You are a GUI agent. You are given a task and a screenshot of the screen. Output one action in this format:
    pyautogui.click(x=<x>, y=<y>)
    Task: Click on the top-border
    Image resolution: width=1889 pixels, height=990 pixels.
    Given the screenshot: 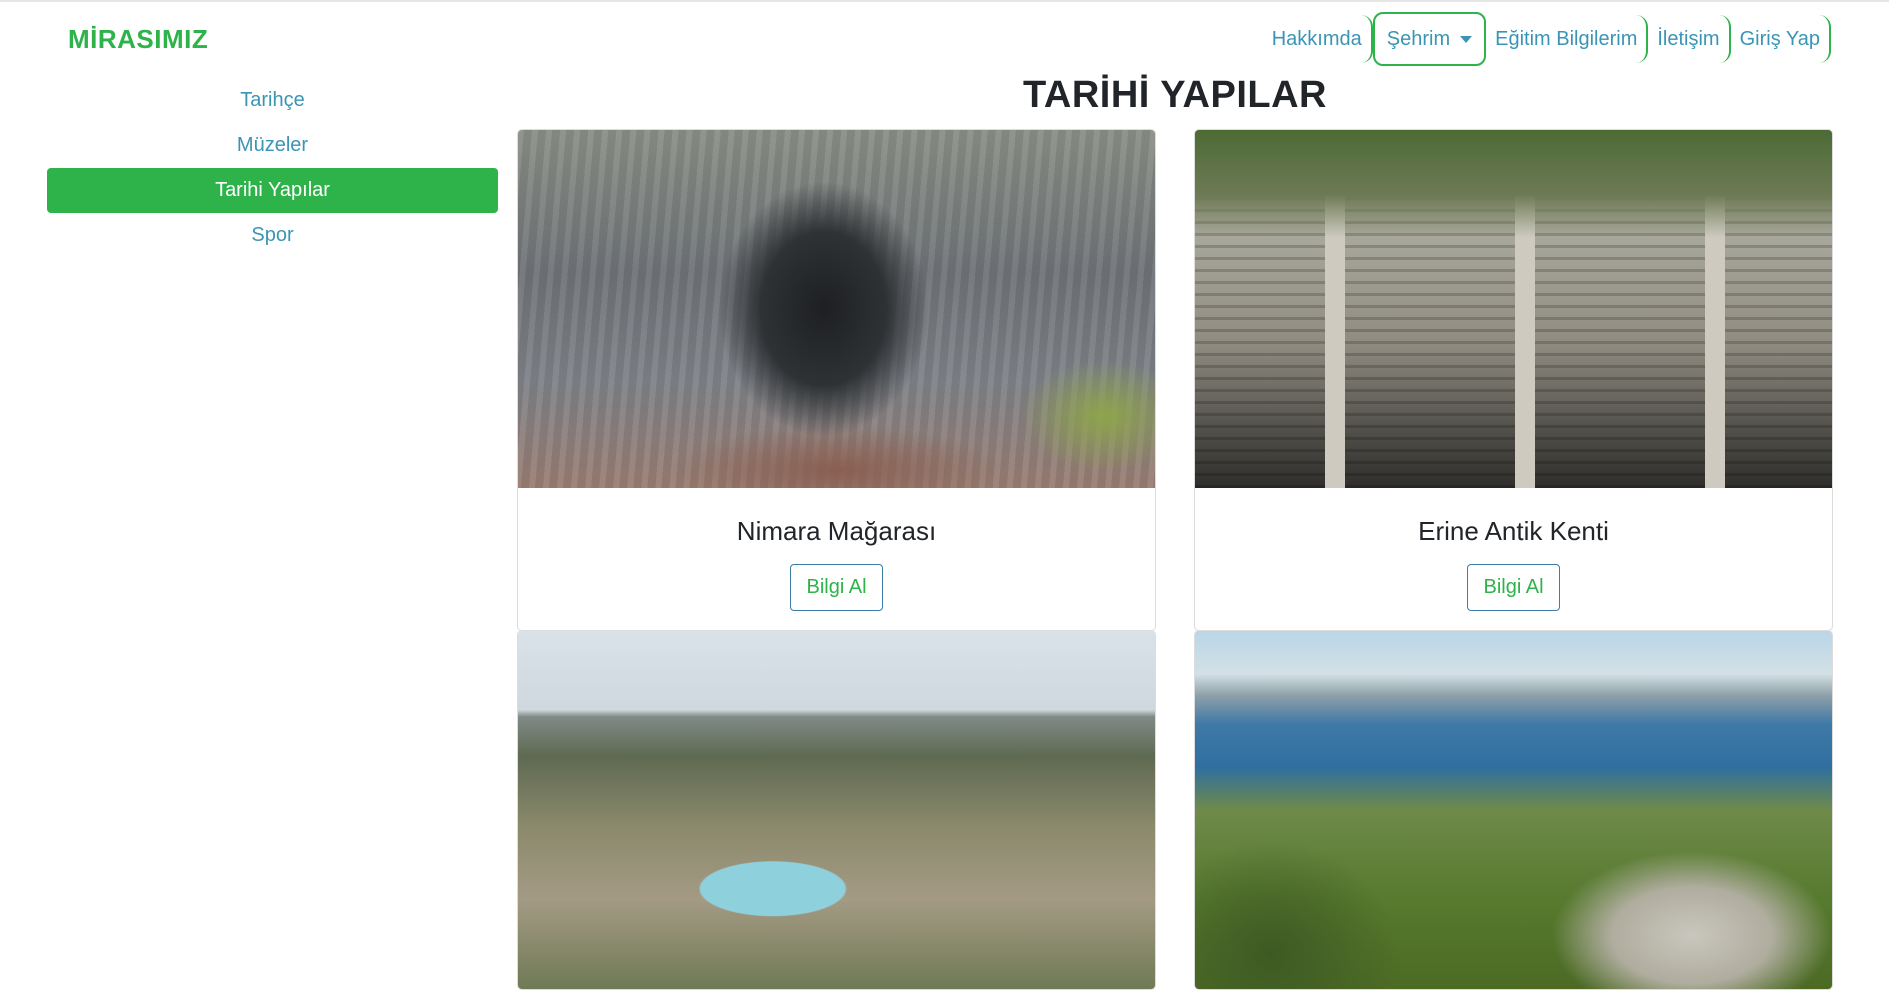 What is the action you would take?
    pyautogui.click(x=944, y=1)
    